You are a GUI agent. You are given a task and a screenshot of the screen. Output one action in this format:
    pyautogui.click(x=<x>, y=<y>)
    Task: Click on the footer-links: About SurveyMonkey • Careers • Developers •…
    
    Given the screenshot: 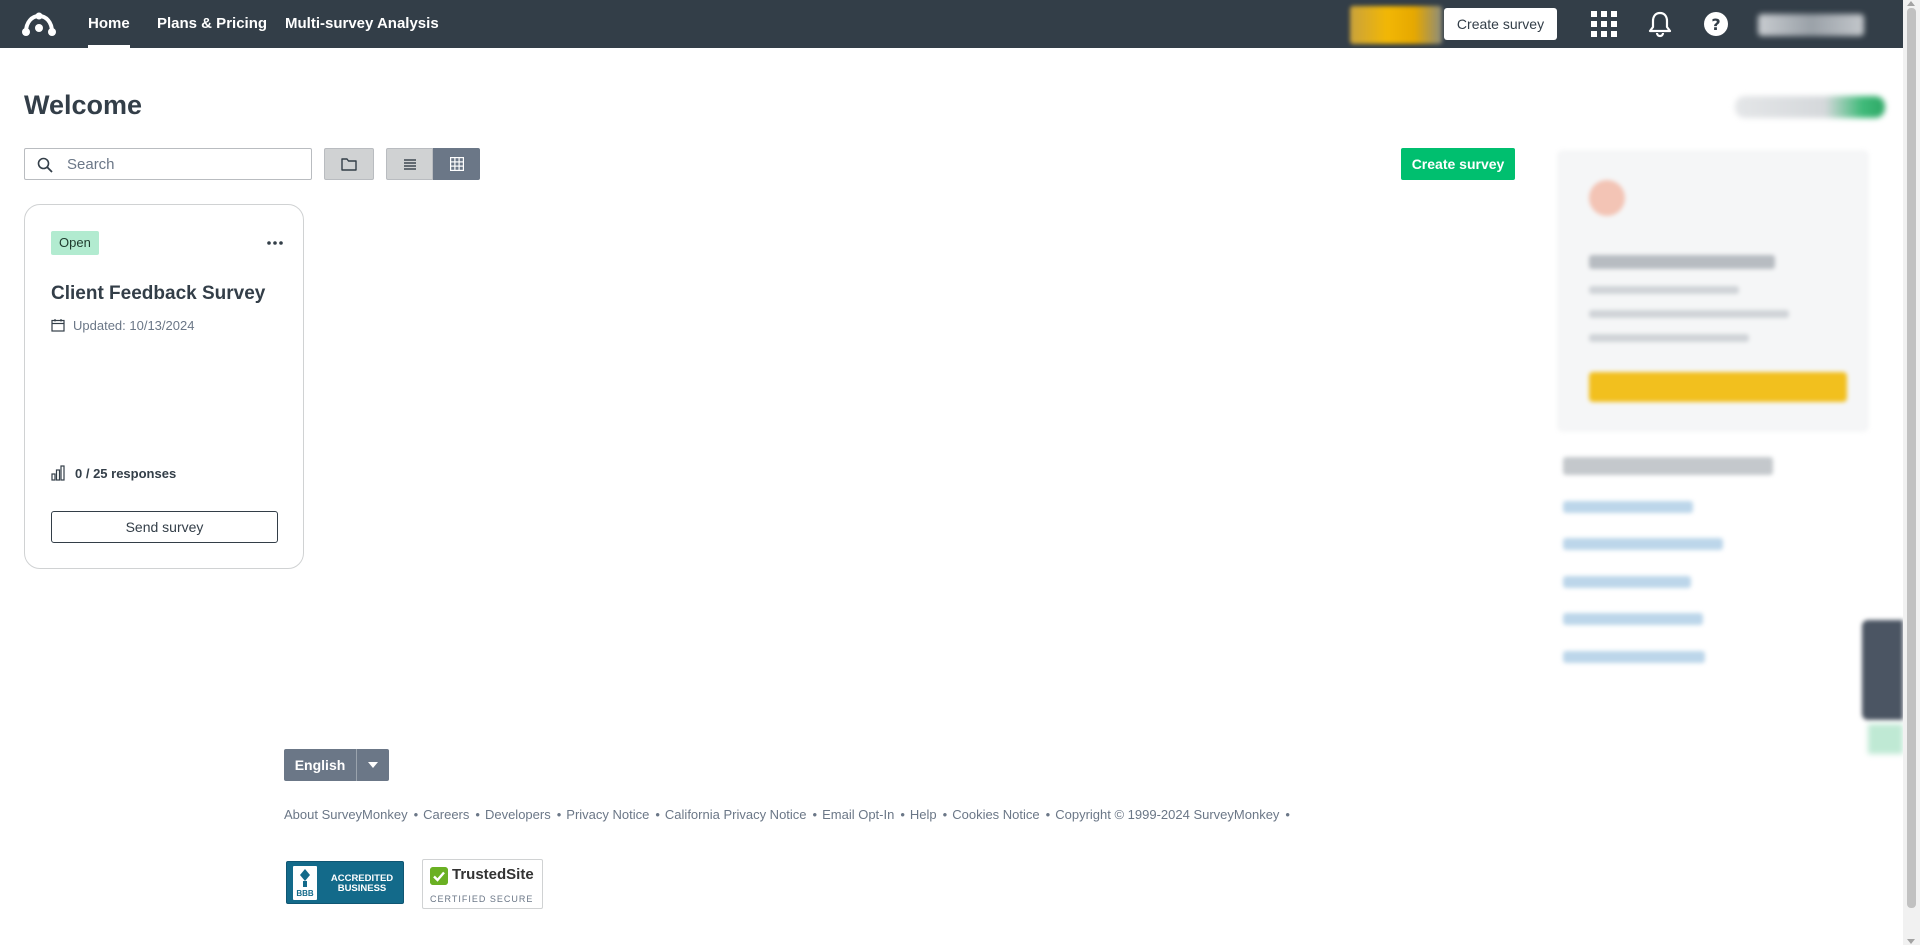 What is the action you would take?
    pyautogui.click(x=789, y=814)
    